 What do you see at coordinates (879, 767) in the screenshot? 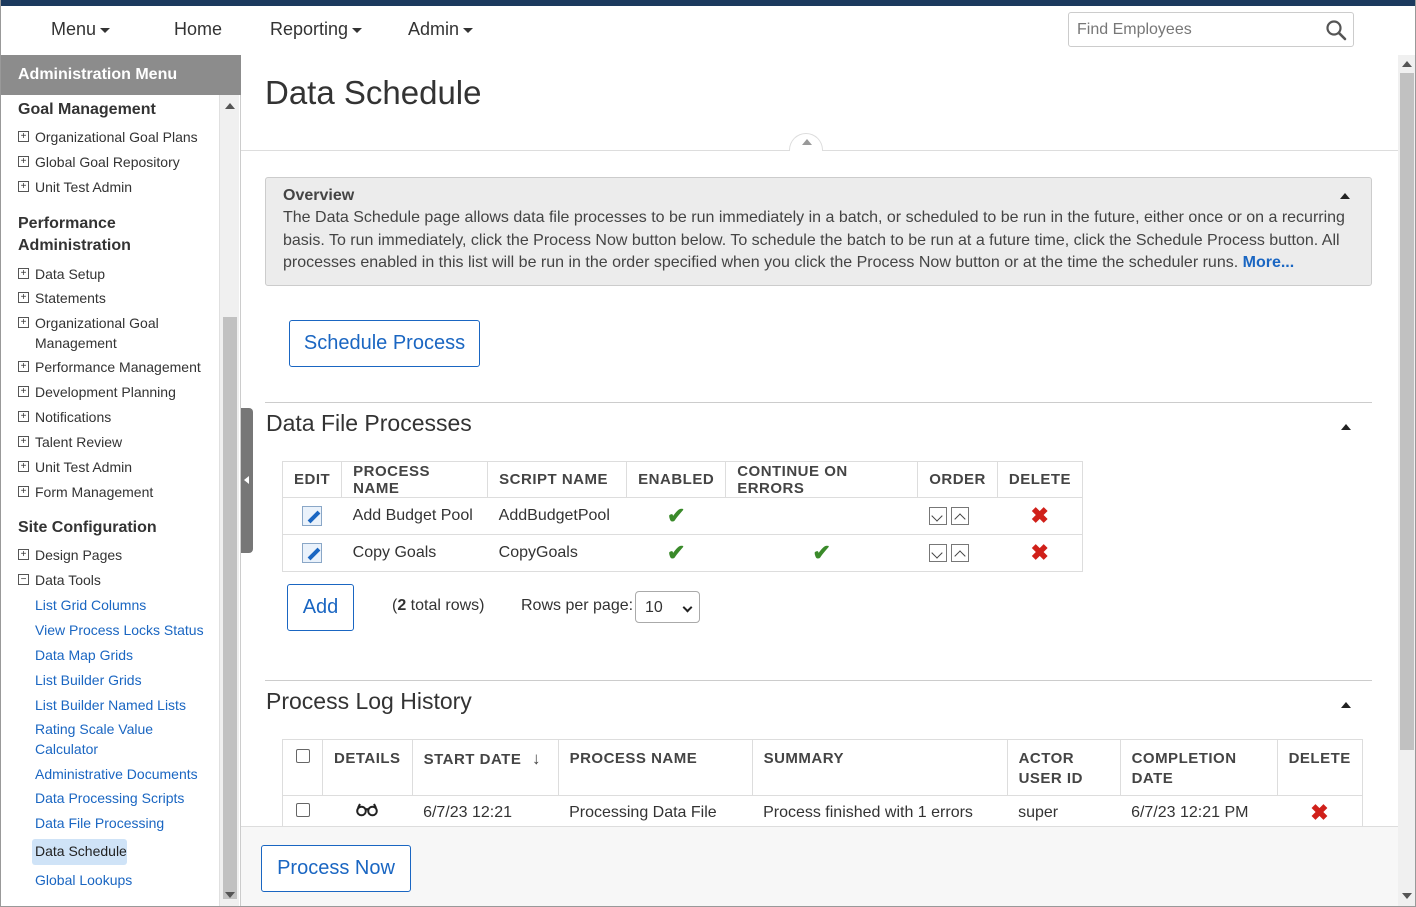
I see `col-header-summary: SUMMARY` at bounding box center [879, 767].